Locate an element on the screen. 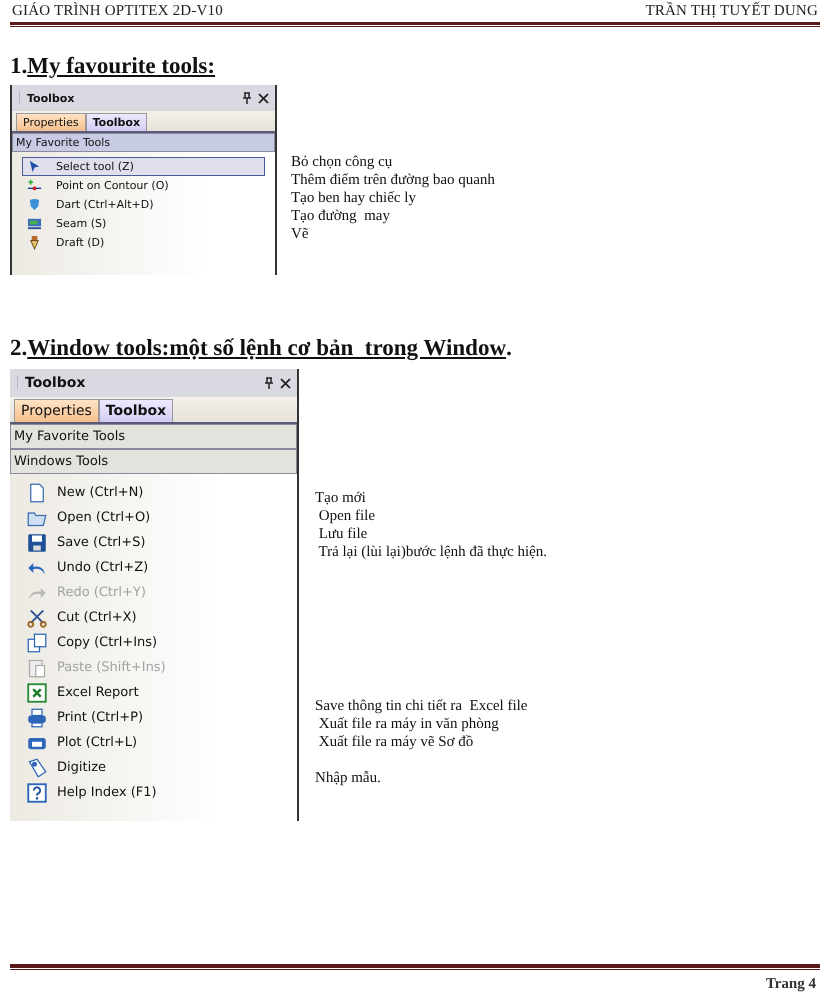 The width and height of the screenshot is (830, 1000). tool-item: Copy (Ctrl+Ins) is located at coordinates (159, 642).